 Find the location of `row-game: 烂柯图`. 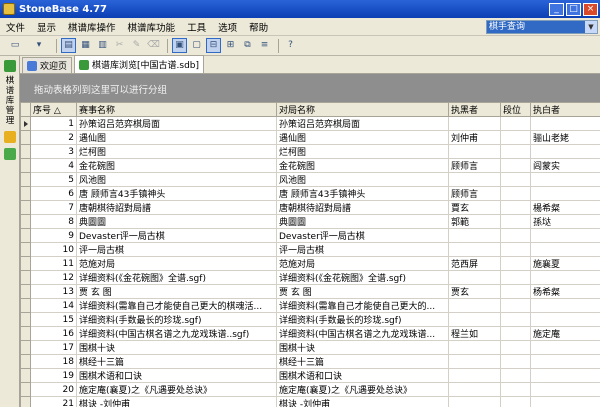

row-game: 烂柯图 is located at coordinates (362, 151).